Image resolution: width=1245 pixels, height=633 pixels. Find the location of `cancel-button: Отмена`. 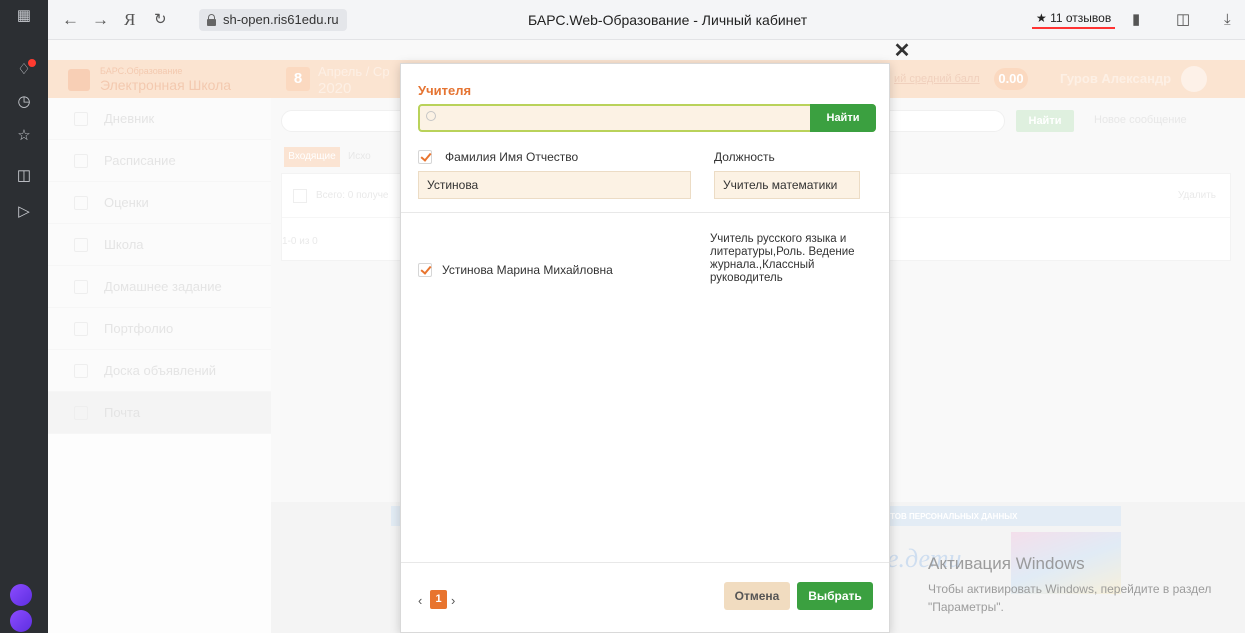

cancel-button: Отмена is located at coordinates (757, 596).